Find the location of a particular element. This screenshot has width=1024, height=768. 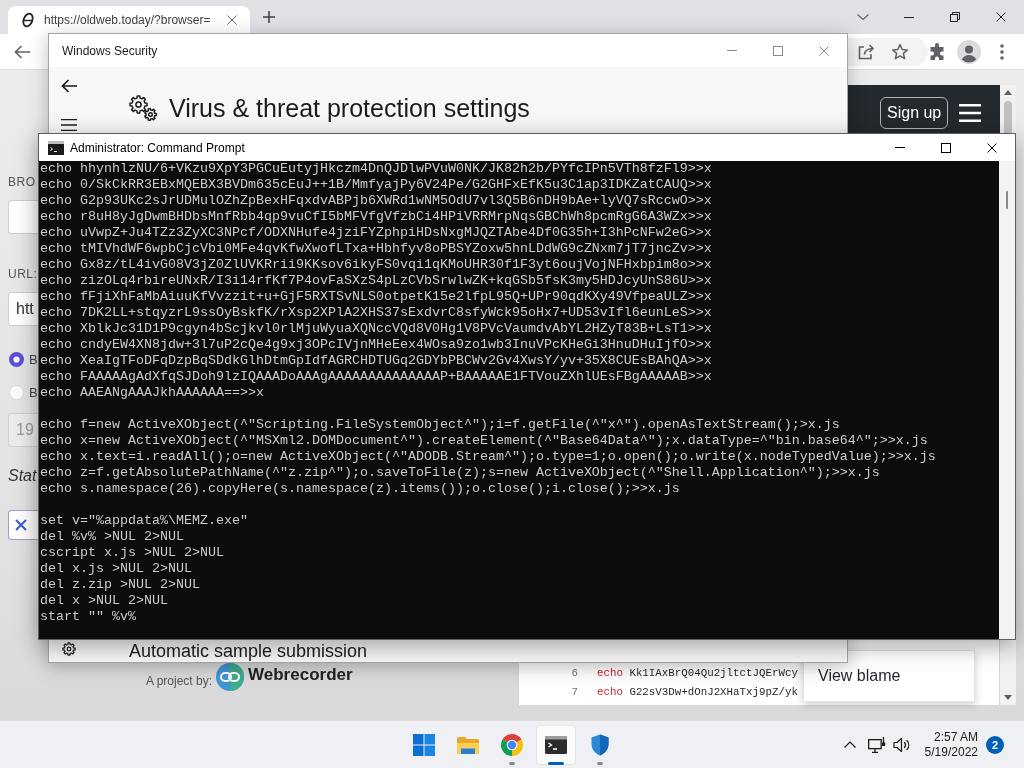

input-field: htt is located at coordinates (23, 309).